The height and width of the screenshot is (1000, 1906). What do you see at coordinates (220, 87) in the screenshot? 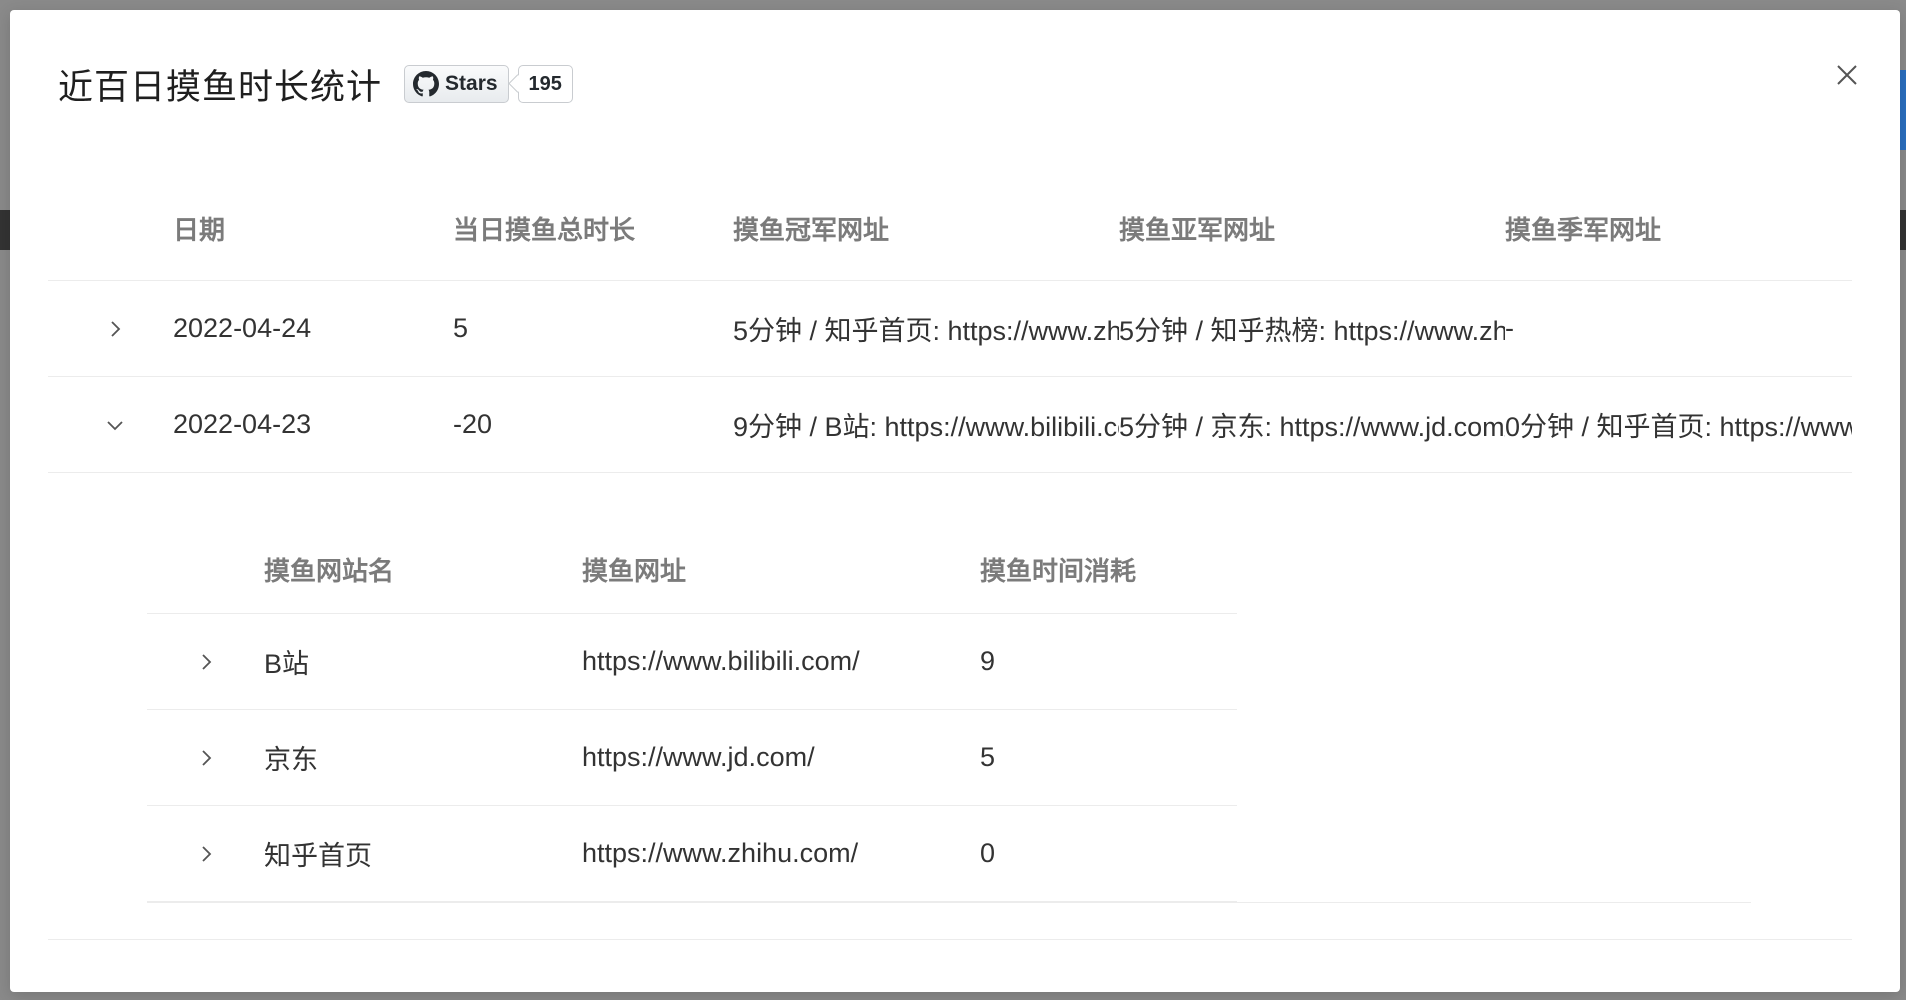
I see `modal-title: 近百日摸鱼时长统计` at bounding box center [220, 87].